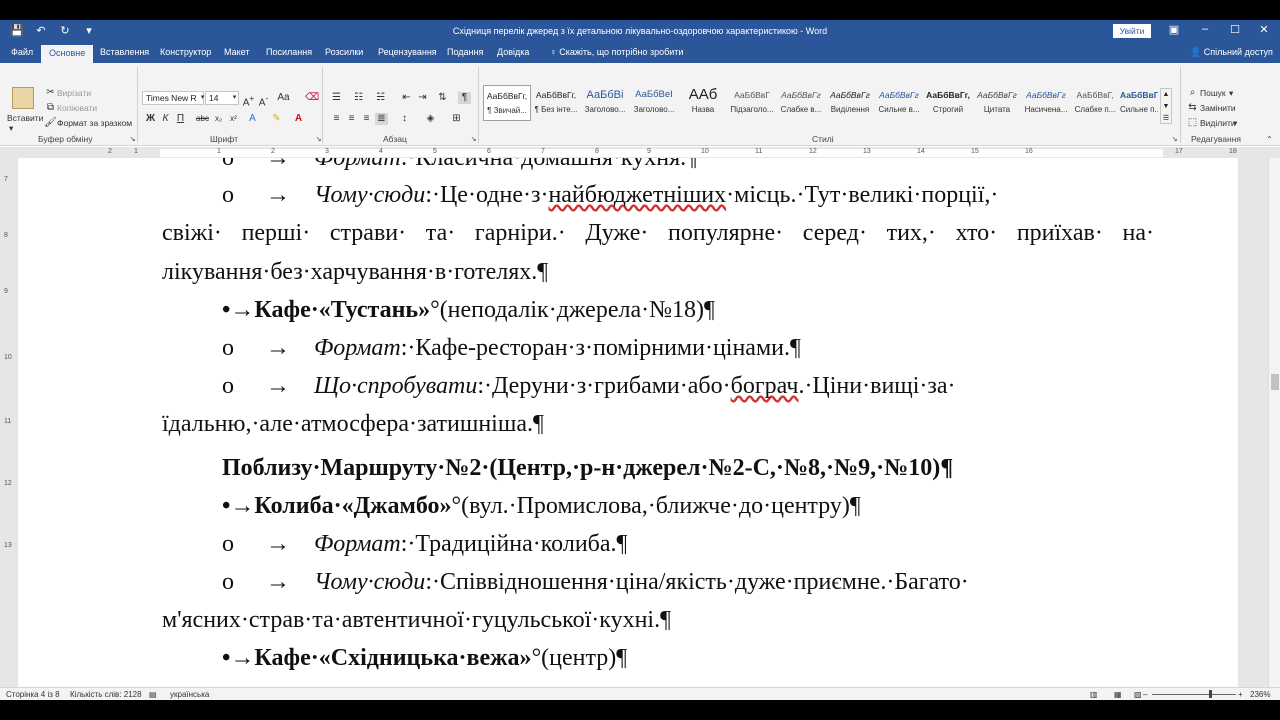  I want to click on format-painter-button: Формат за зразком, so click(94, 123).